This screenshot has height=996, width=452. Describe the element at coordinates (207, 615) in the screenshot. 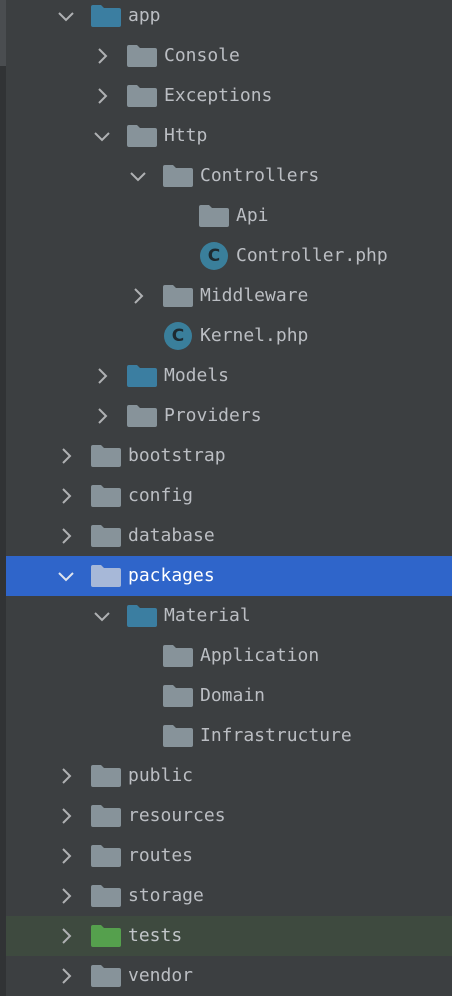

I see `tree-row-label: Material` at that location.